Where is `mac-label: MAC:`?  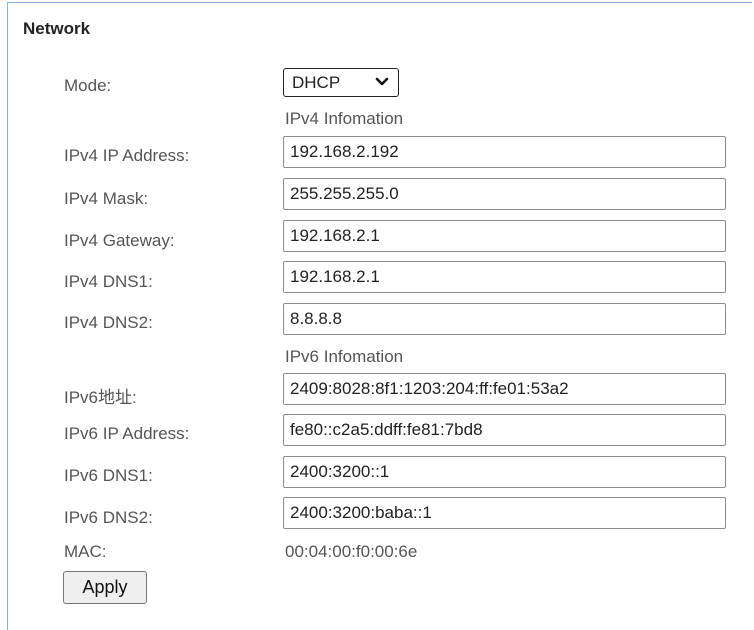
mac-label: MAC: is located at coordinates (85, 551).